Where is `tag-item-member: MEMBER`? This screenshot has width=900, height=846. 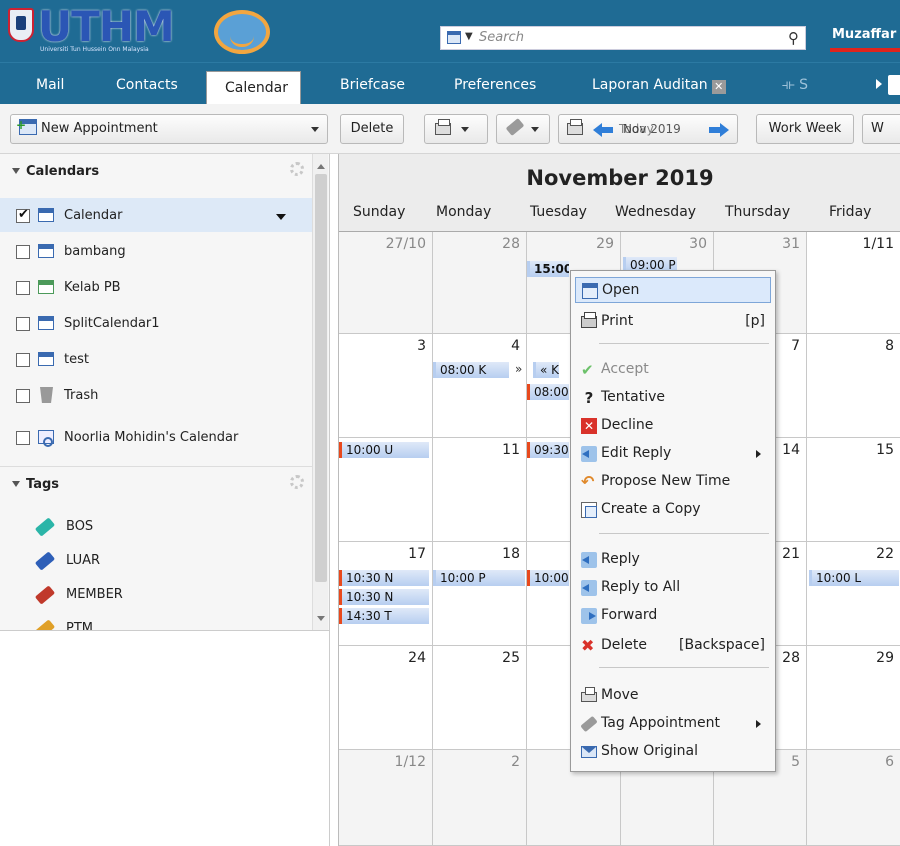 tag-item-member: MEMBER is located at coordinates (156, 595).